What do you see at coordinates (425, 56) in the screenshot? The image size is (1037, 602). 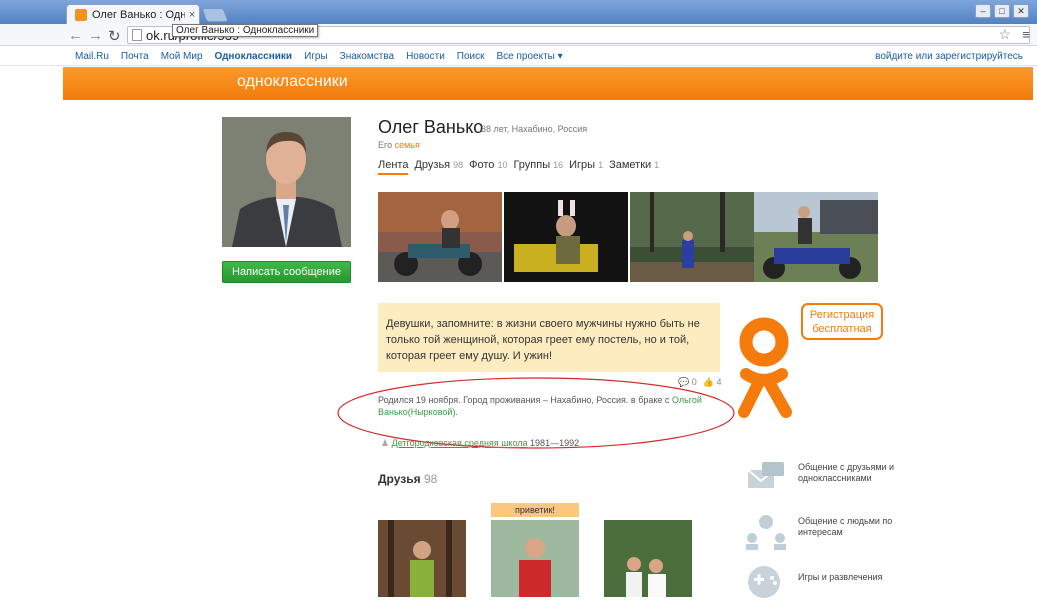 I see `portal-link-news: Новости` at bounding box center [425, 56].